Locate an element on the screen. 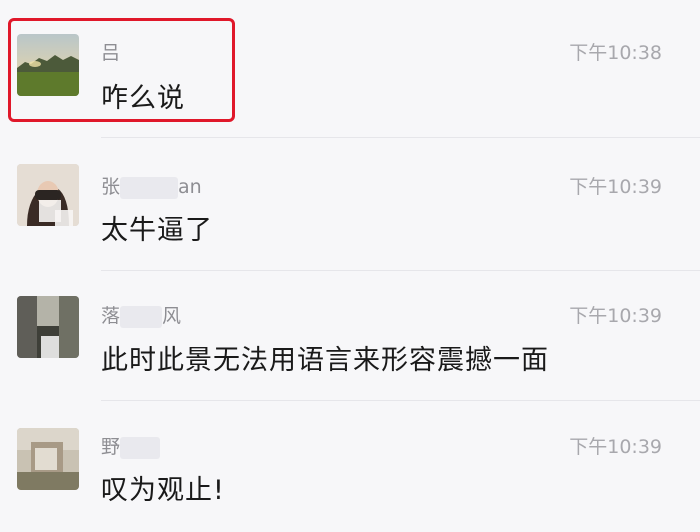 The image size is (700, 532). sender-name: 张 an is located at coordinates (151, 185).